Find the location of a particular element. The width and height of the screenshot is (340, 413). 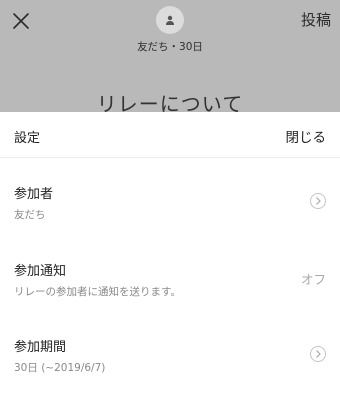

row-label: 参加期間 is located at coordinates (40, 347).